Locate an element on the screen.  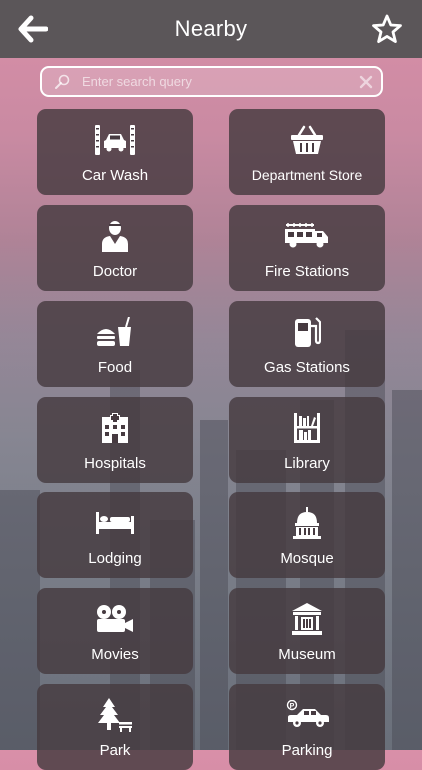
category-movies: Movies is located at coordinates (115, 631).